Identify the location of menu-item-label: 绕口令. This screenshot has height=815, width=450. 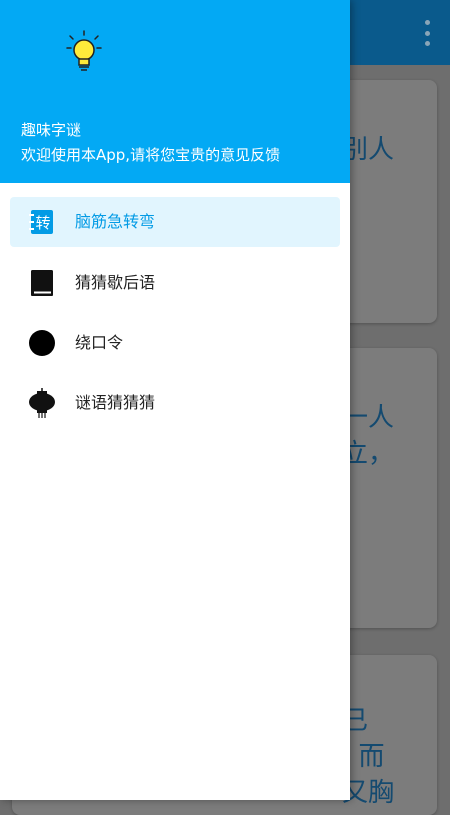
(99, 342).